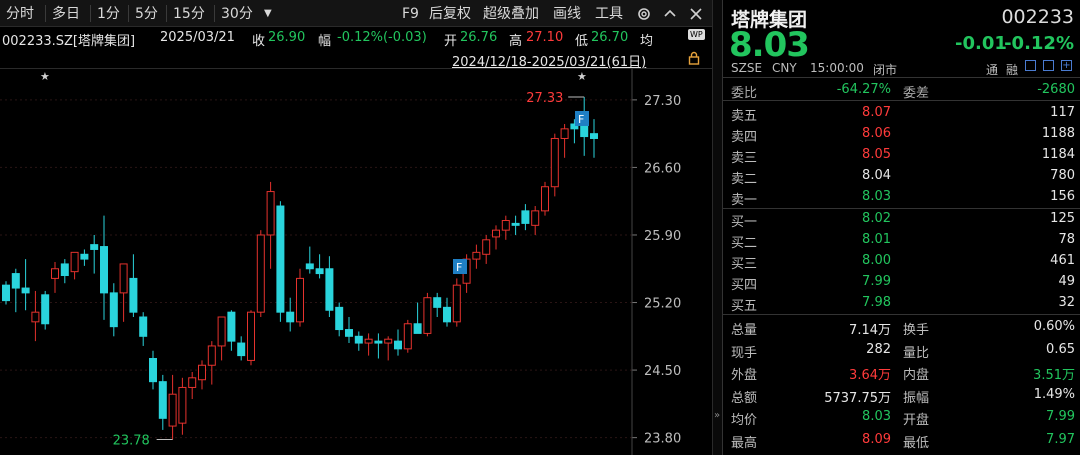 This screenshot has height=455, width=1080. What do you see at coordinates (744, 137) in the screenshot?
I see `ask-level-label: 卖四` at bounding box center [744, 137].